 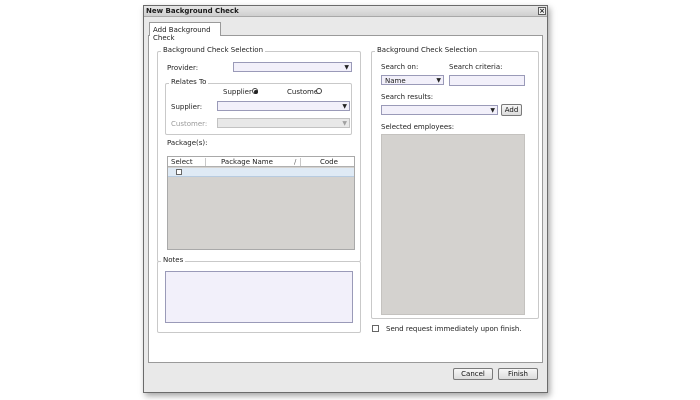 I want to click on column-select: Select, so click(x=182, y=162).